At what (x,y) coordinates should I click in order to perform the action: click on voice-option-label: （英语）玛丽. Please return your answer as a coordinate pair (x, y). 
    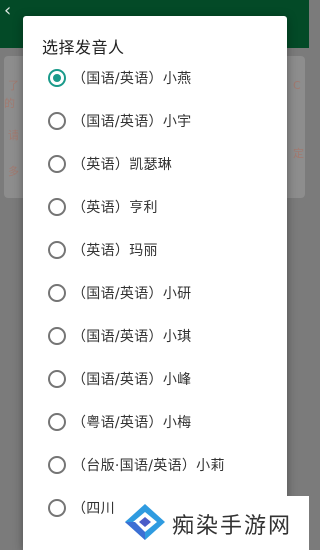
    Looking at the image, I should click on (115, 251).